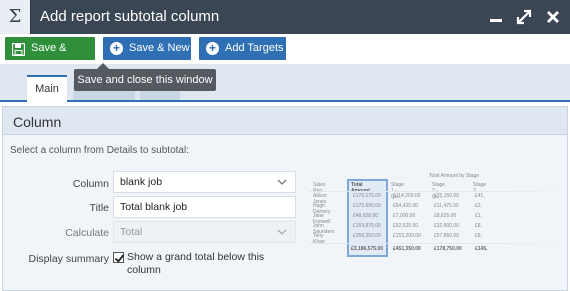  Describe the element at coordinates (99, 208) in the screenshot. I see `title-label: Title` at that location.